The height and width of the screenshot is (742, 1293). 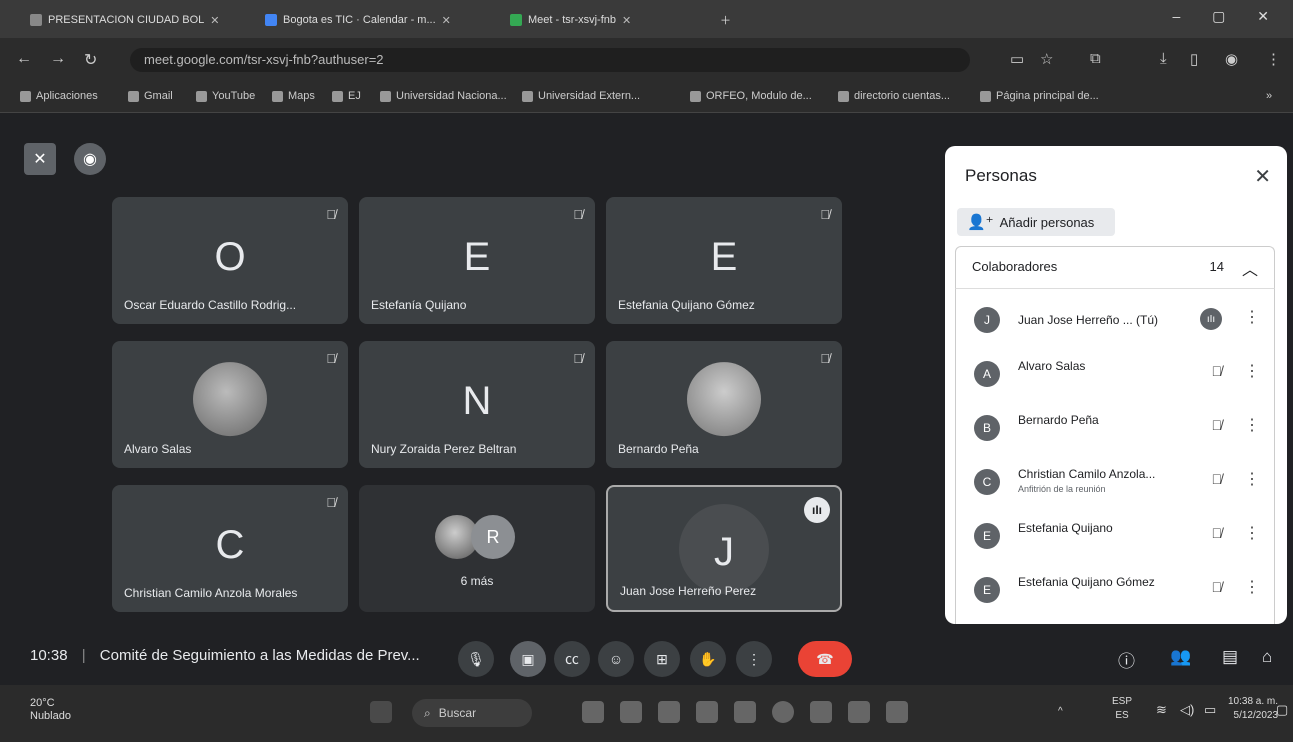 What do you see at coordinates (783, 712) in the screenshot?
I see `chrome-icon` at bounding box center [783, 712].